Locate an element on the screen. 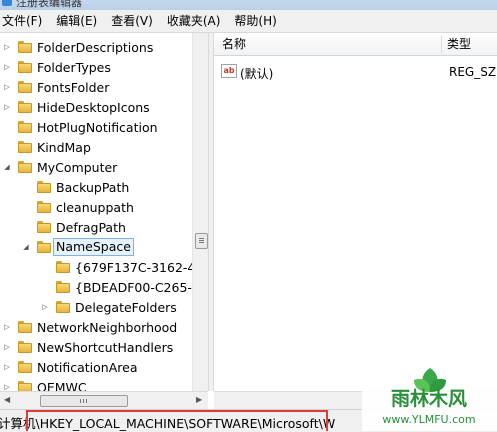 This screenshot has height=432, width=497. value-row: ab (默认) REG_SZ is located at coordinates (355, 72).